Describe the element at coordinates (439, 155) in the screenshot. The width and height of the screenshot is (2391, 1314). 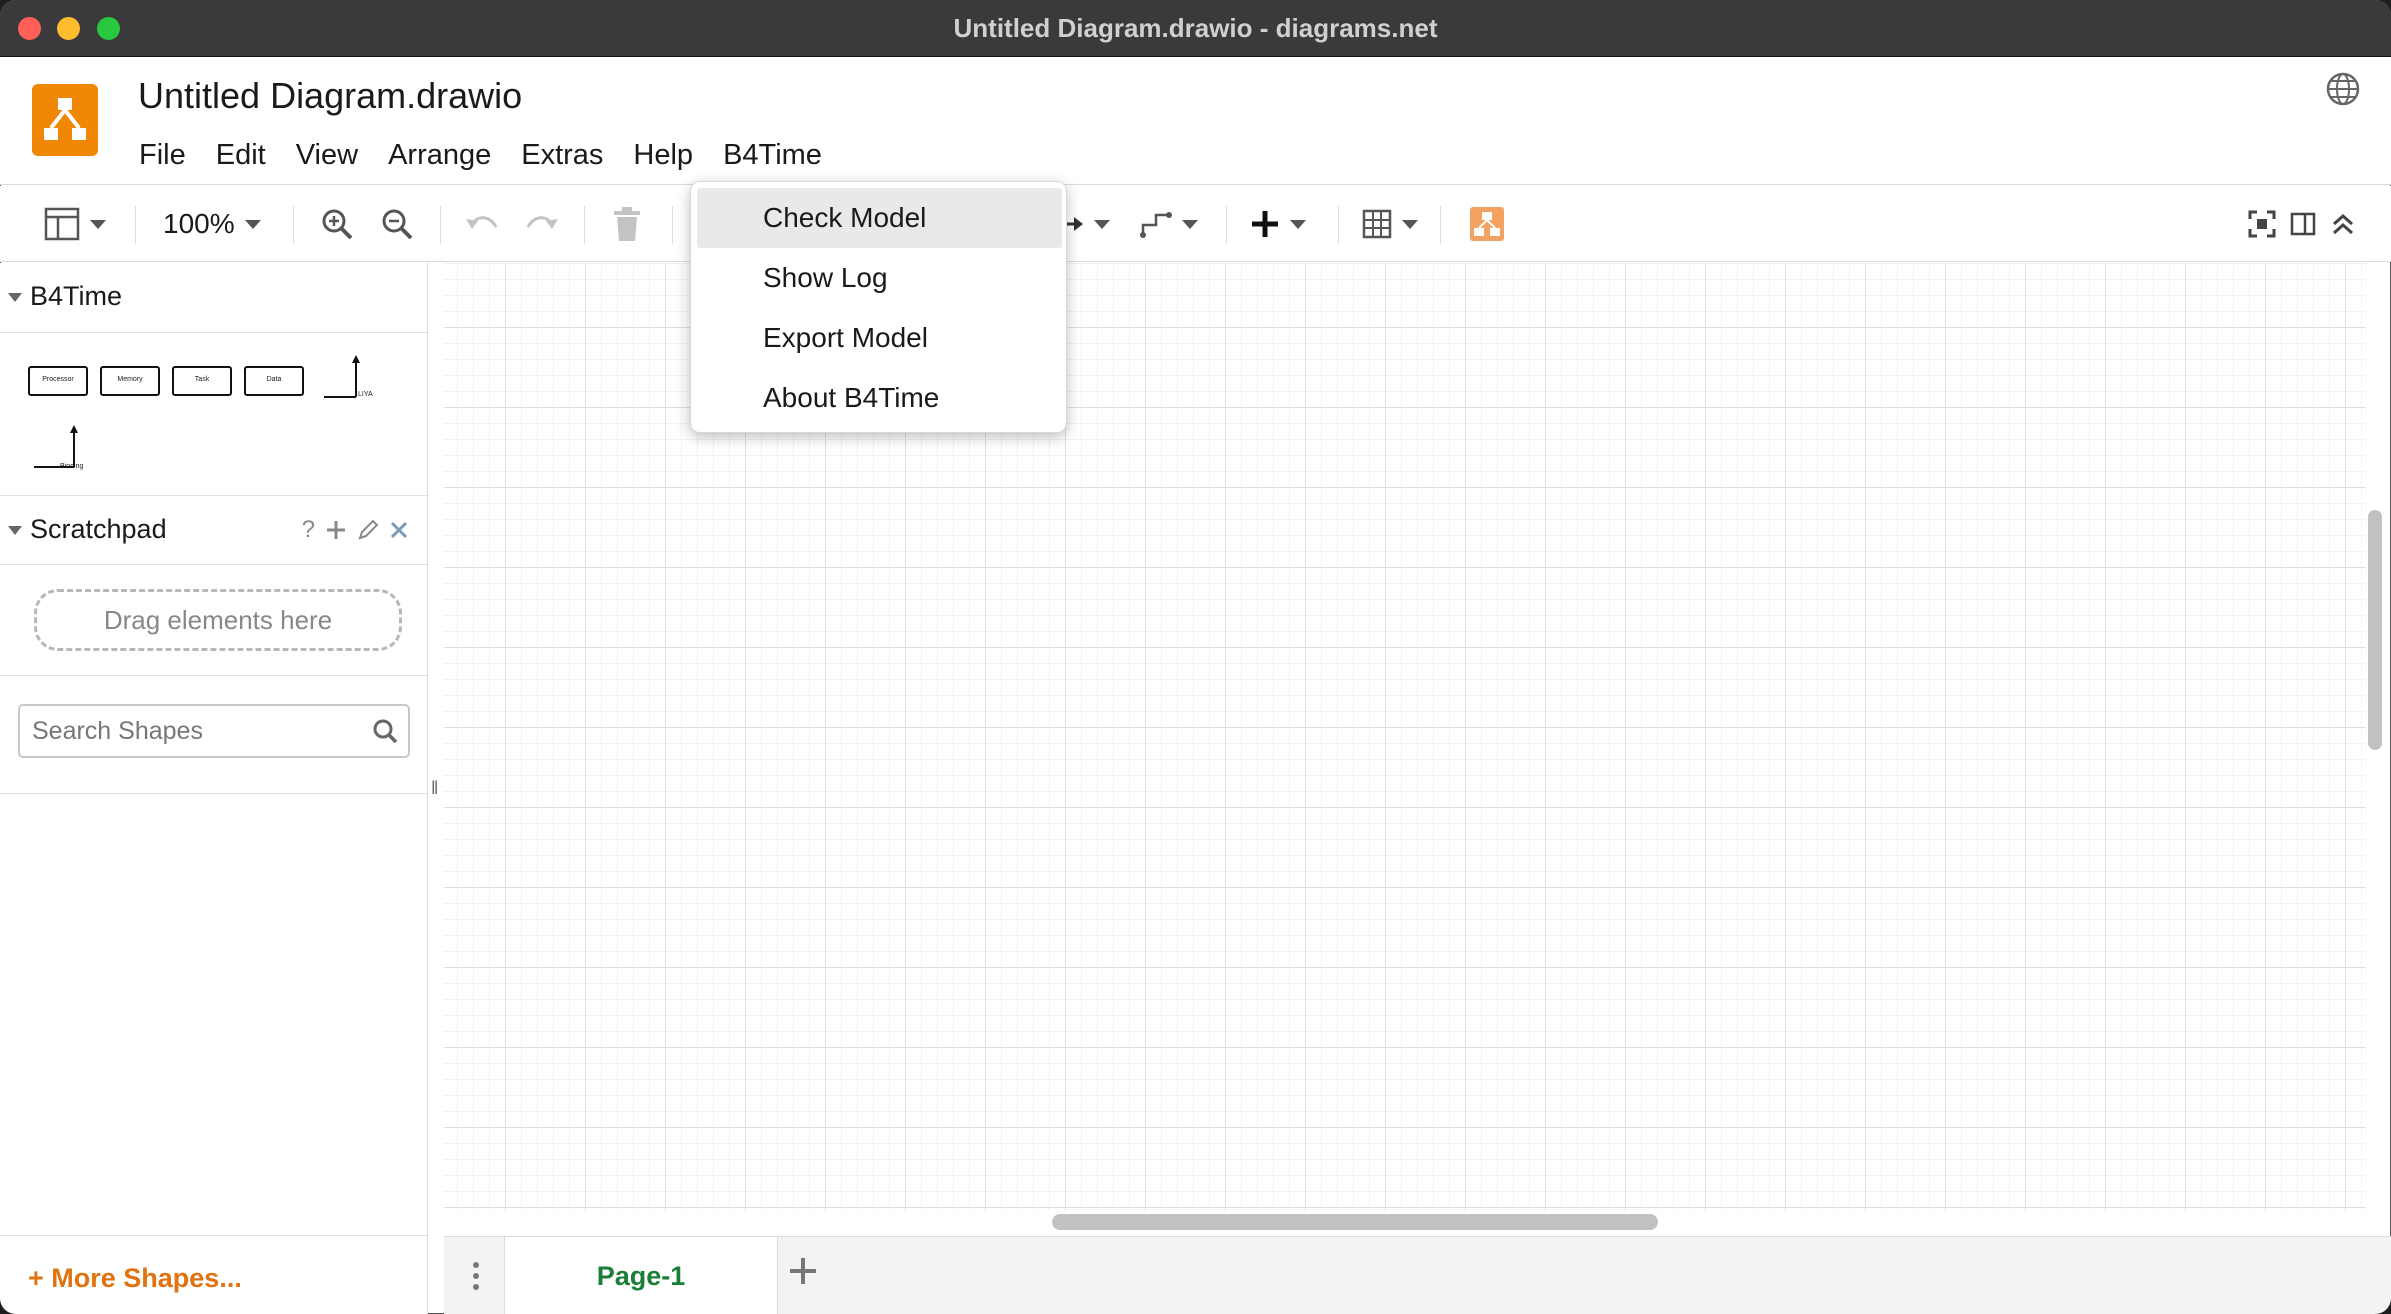
I see `menu-arrange: Arrange` at that location.